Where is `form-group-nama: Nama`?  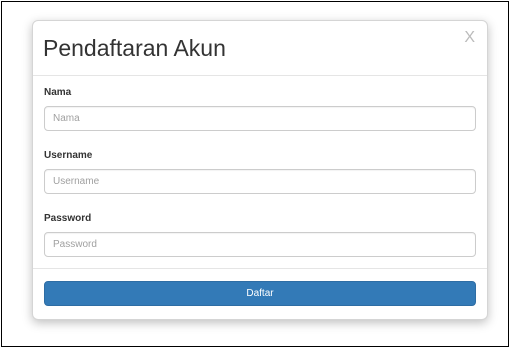
form-group-nama: Nama is located at coordinates (260, 115).